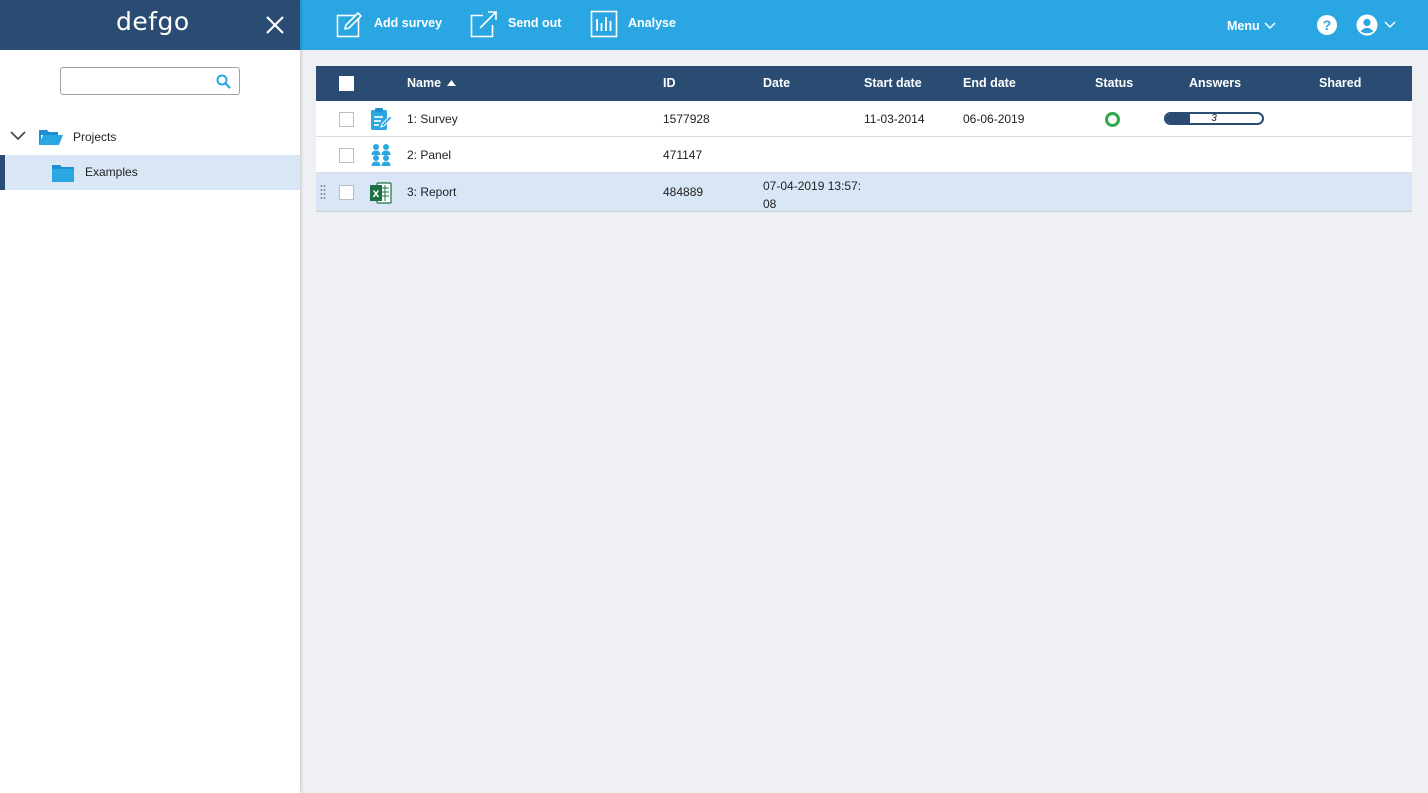  Describe the element at coordinates (323, 192) in the screenshot. I see `drag-handle-icon` at that location.